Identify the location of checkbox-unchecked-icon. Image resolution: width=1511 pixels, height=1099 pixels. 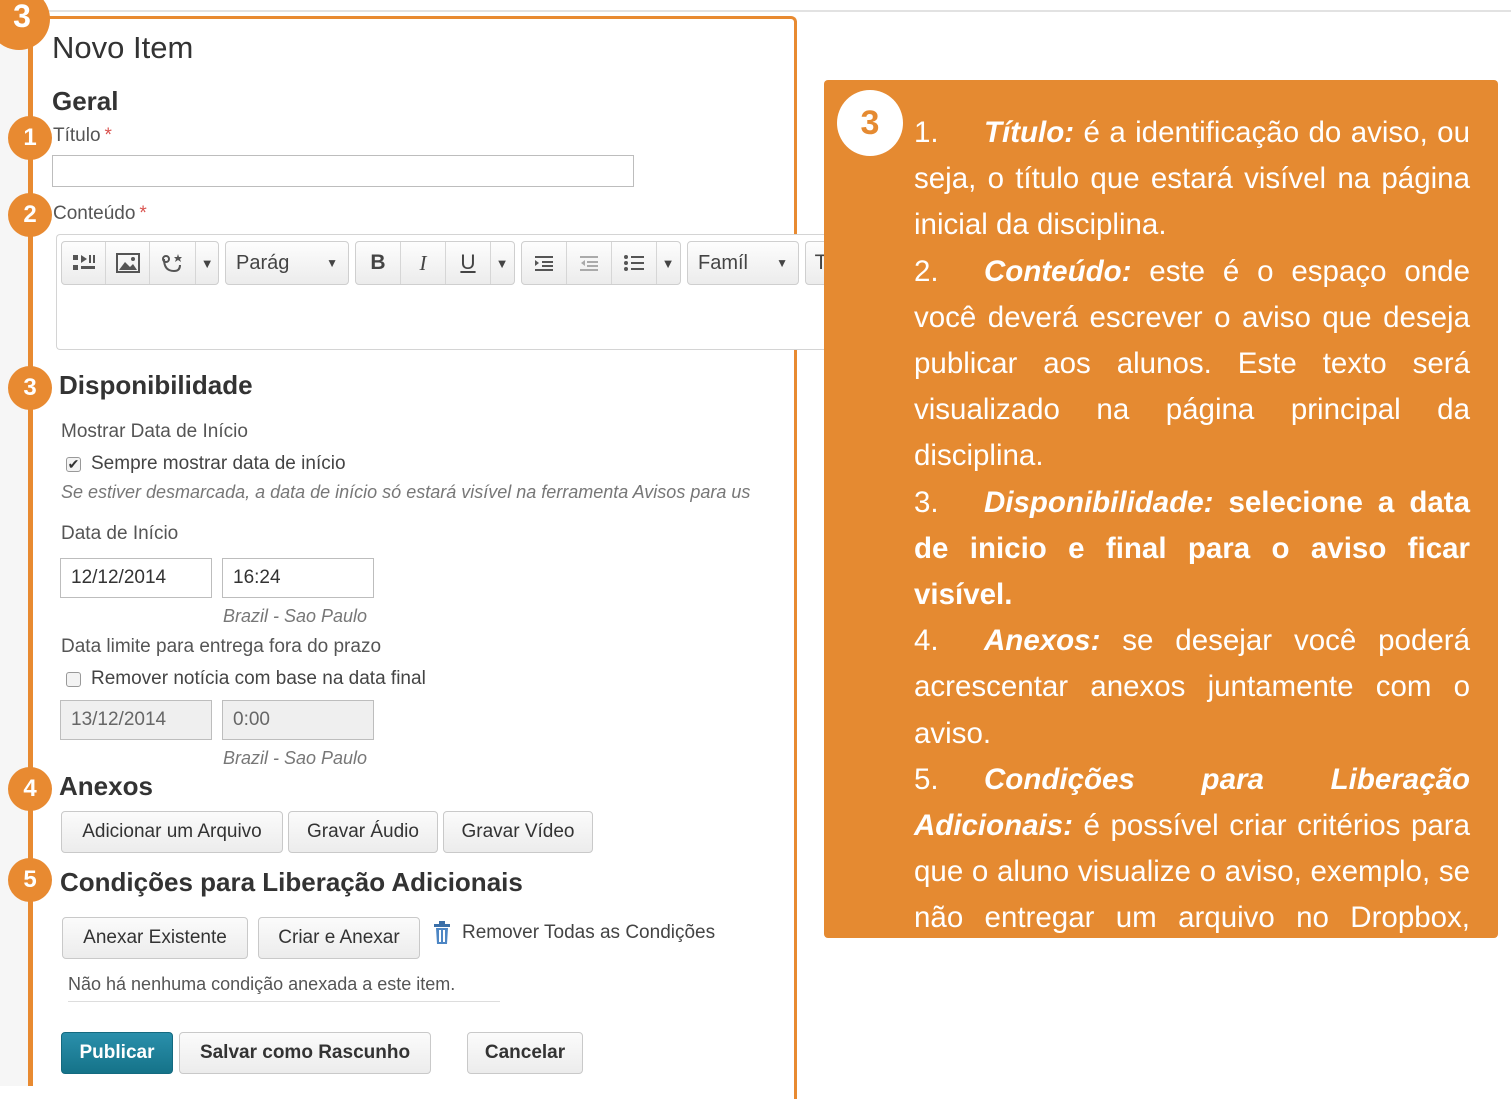
(73, 679).